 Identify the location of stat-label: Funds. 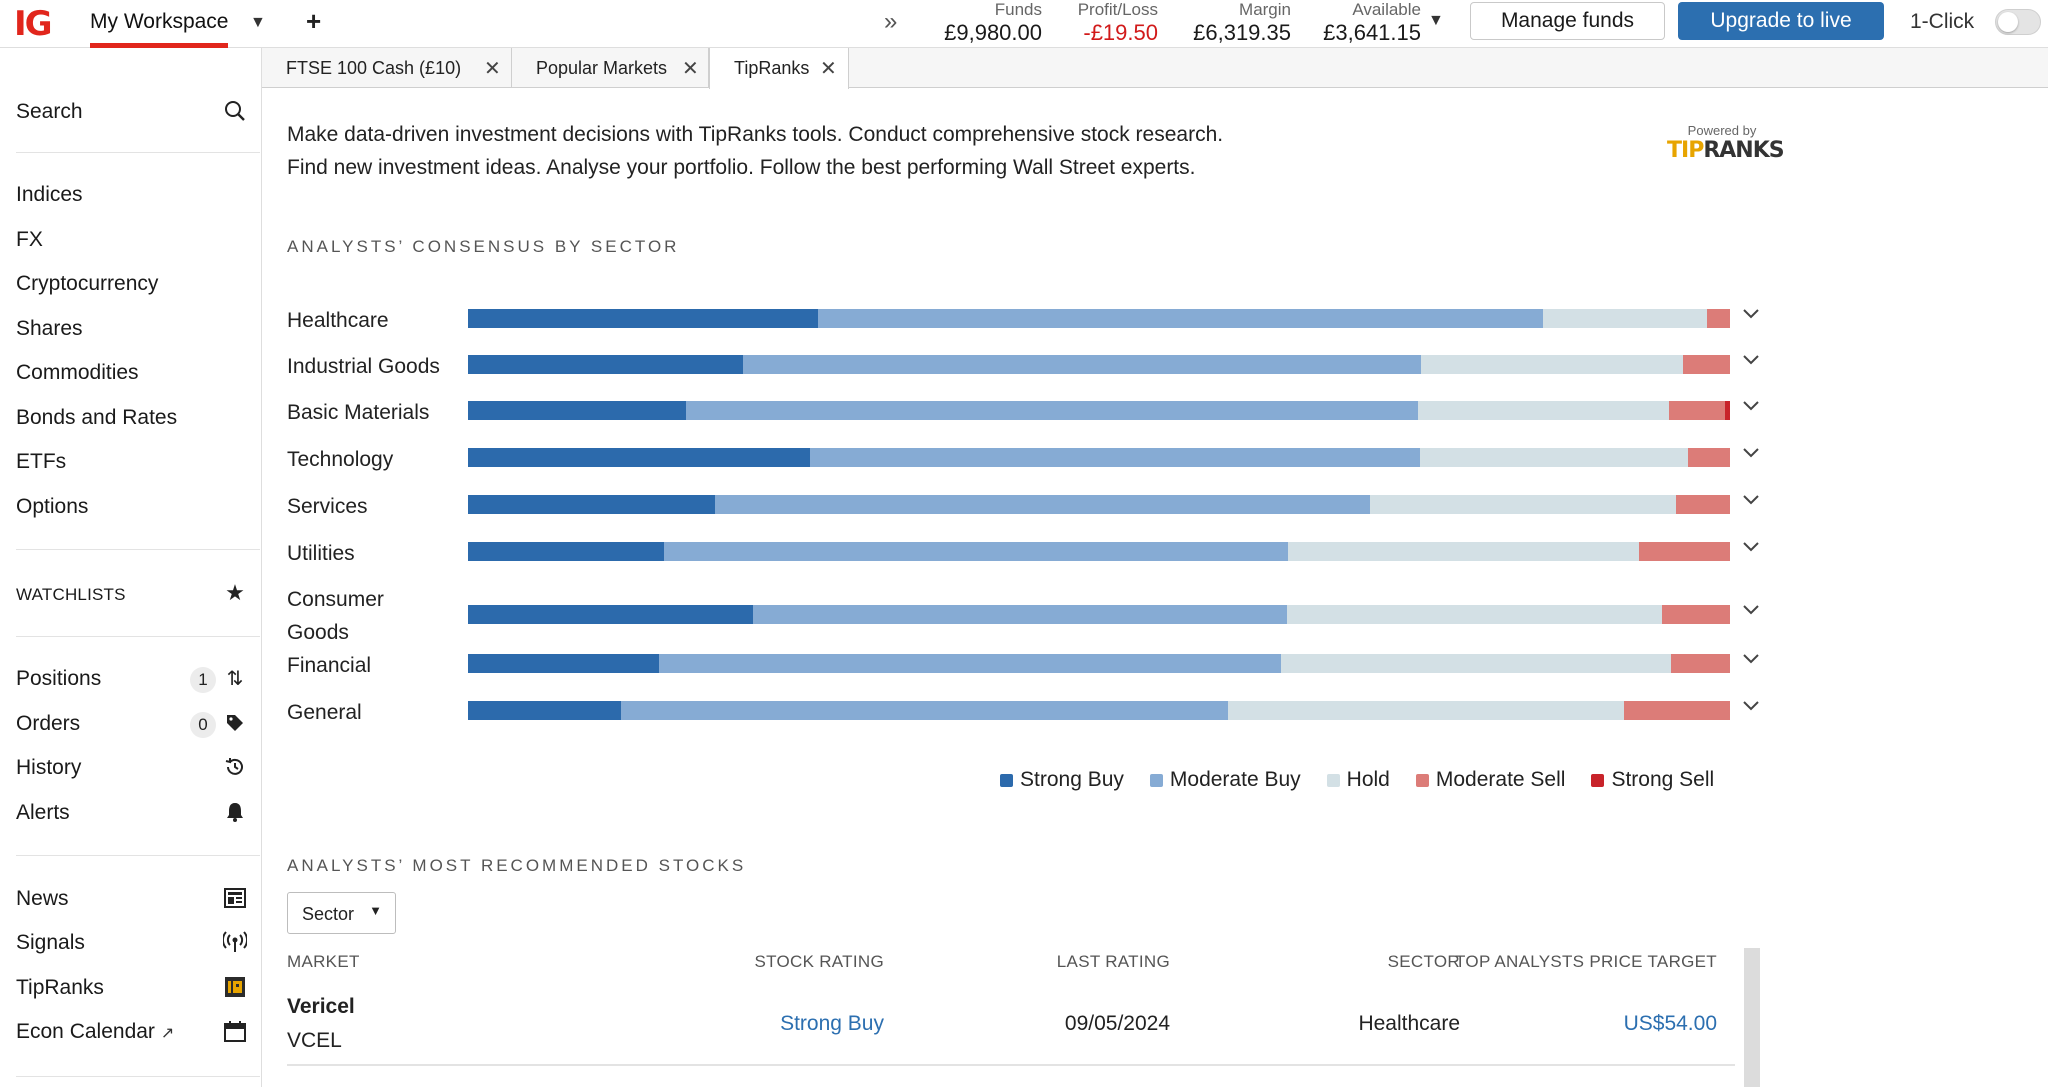
(1018, 9).